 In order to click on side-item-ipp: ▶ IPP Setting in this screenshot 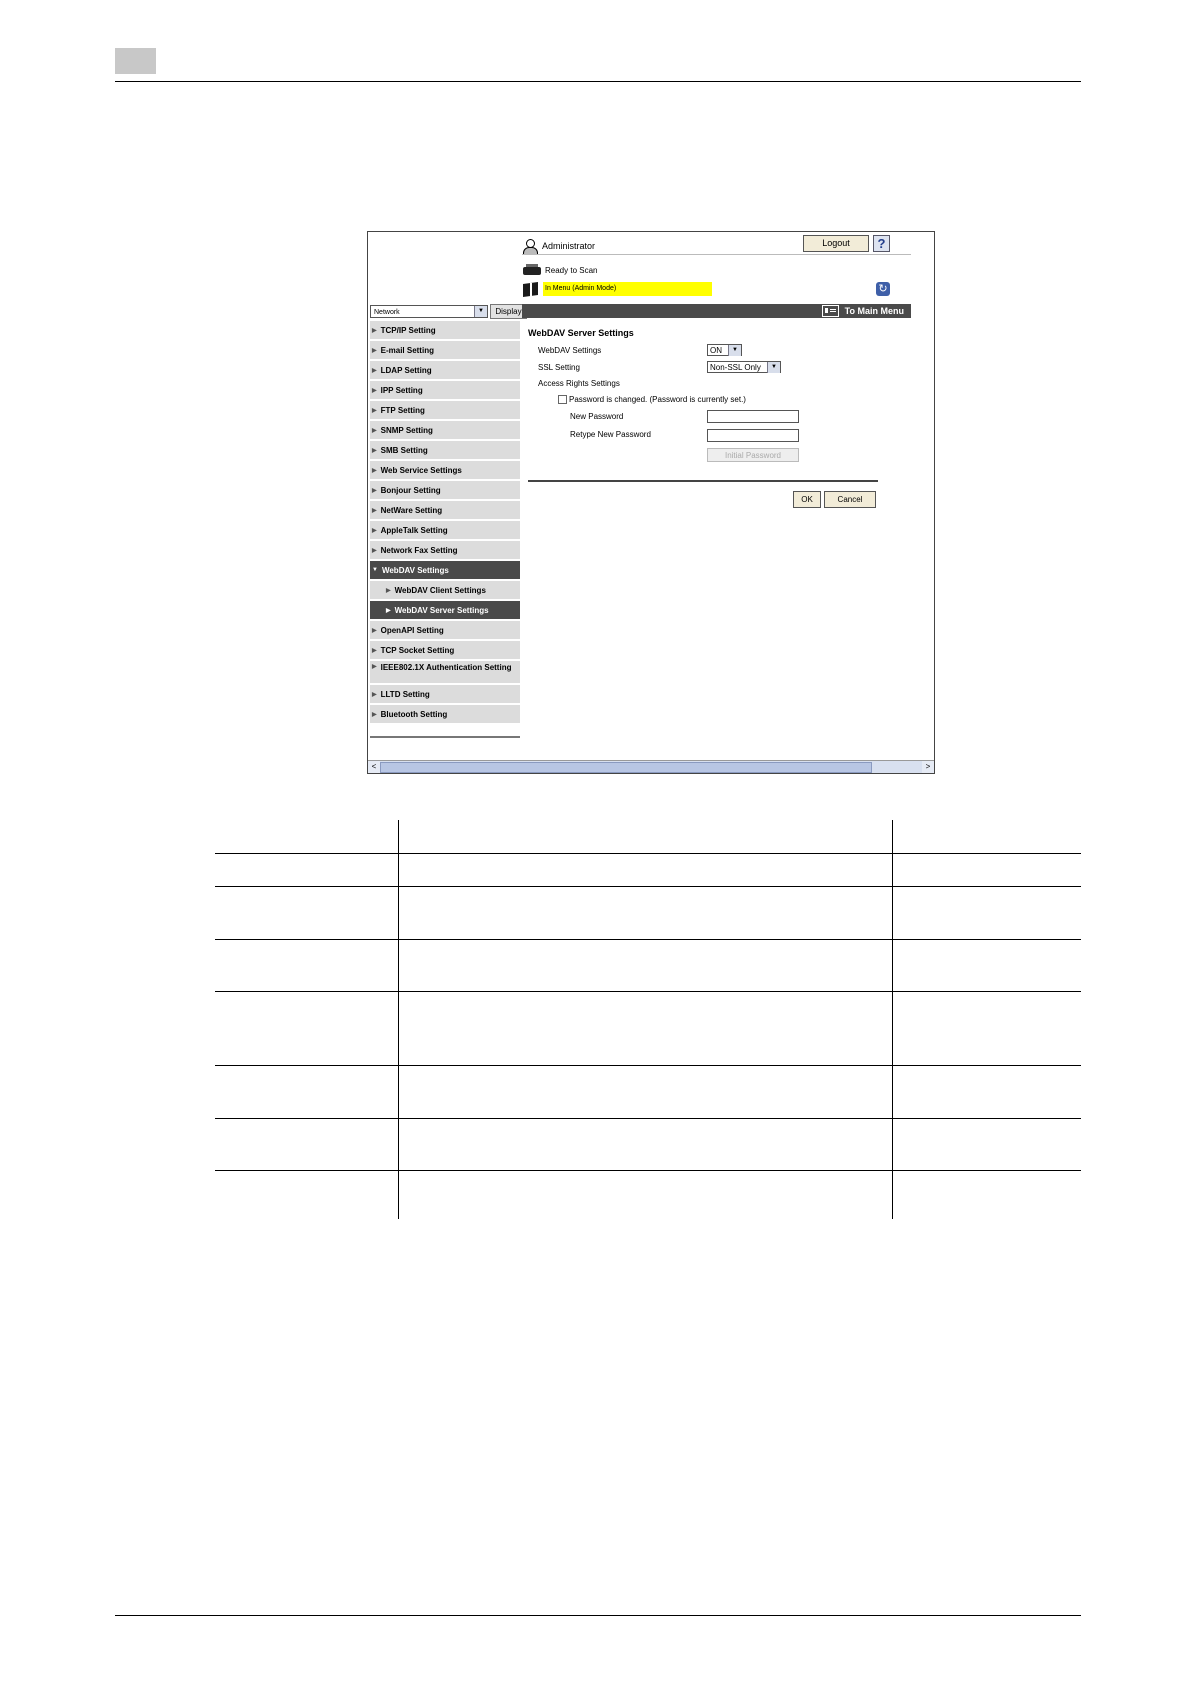, I will do `click(445, 390)`.